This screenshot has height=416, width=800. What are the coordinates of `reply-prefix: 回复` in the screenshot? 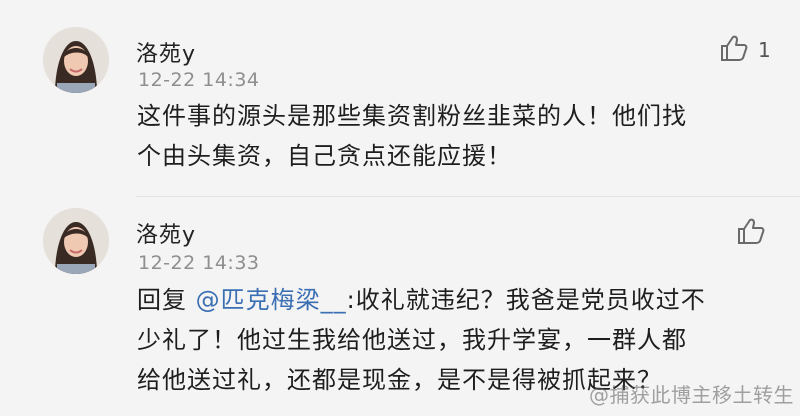 It's located at (162, 300).